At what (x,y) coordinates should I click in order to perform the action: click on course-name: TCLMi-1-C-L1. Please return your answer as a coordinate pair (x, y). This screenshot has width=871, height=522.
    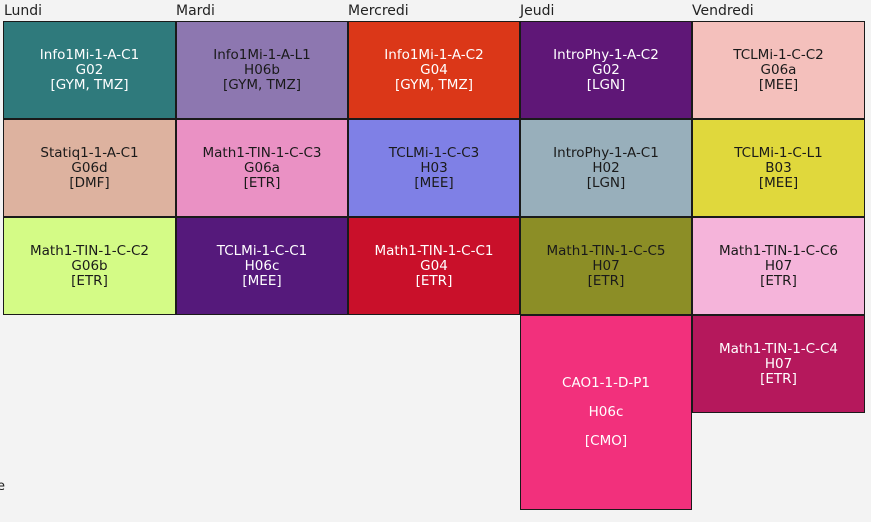
    Looking at the image, I should click on (778, 152).